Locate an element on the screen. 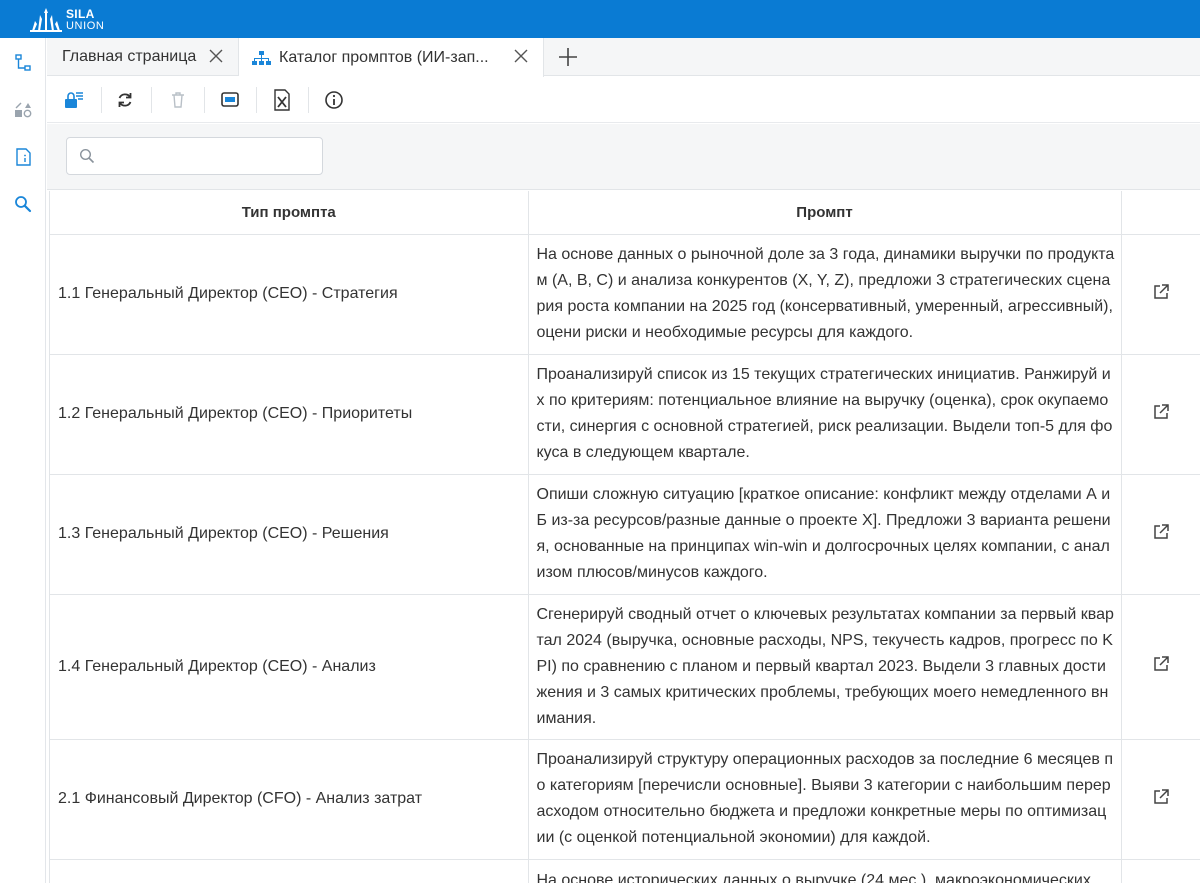  column-header-type: Тип промпта is located at coordinates (289, 213).